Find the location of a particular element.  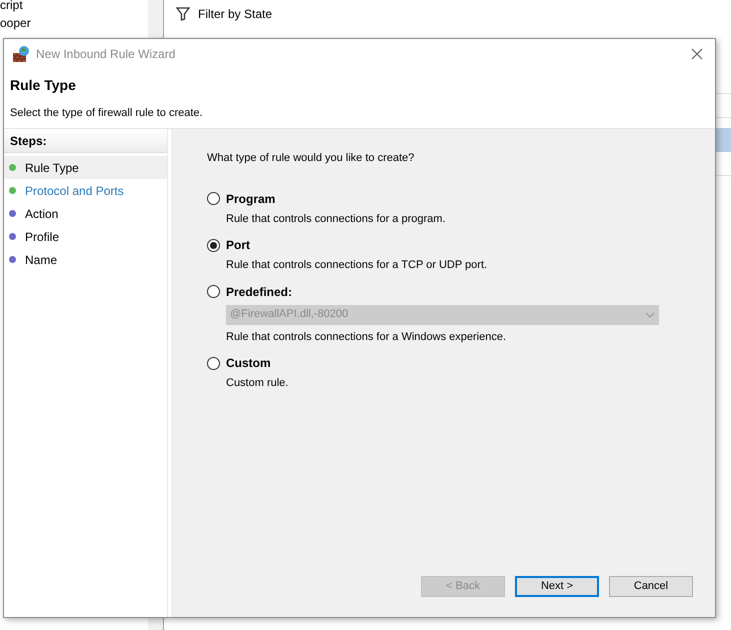

filter-icon is located at coordinates (183, 14).